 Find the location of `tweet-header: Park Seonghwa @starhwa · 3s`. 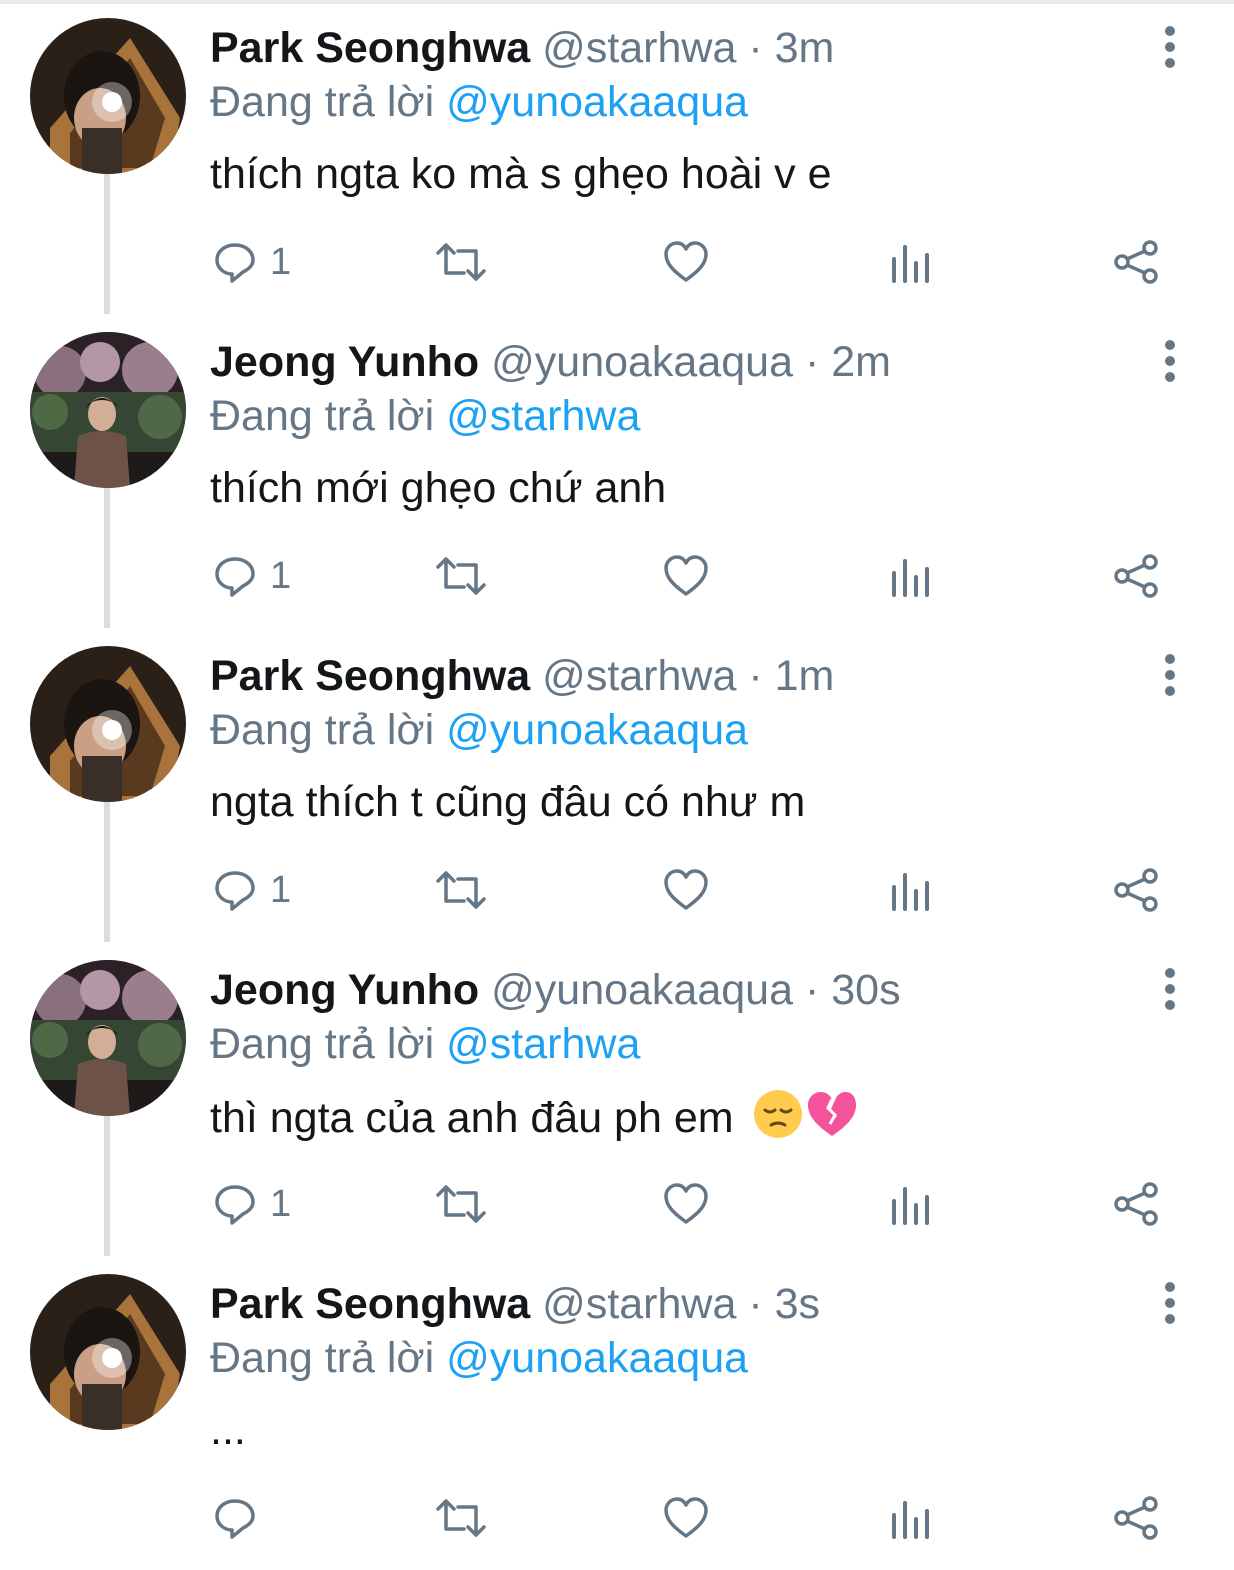

tweet-header: Park Seonghwa @starhwa · 3s is located at coordinates (515, 1304).